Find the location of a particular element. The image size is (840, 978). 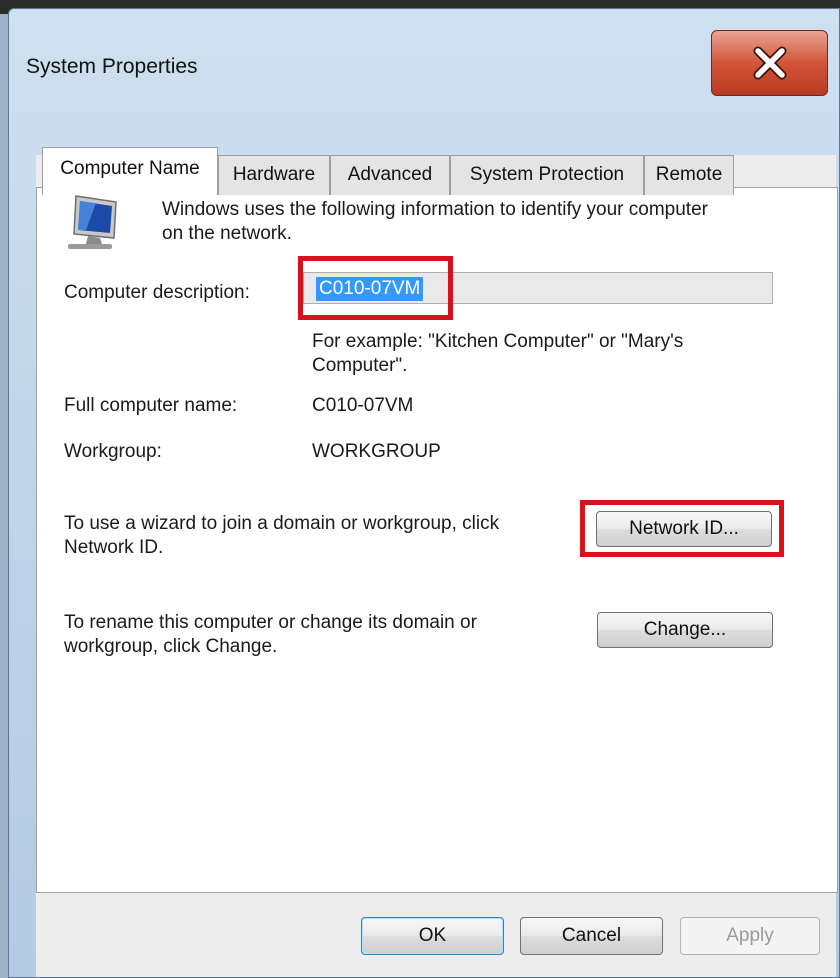

computer-description-label: Computer description: is located at coordinates (157, 292).